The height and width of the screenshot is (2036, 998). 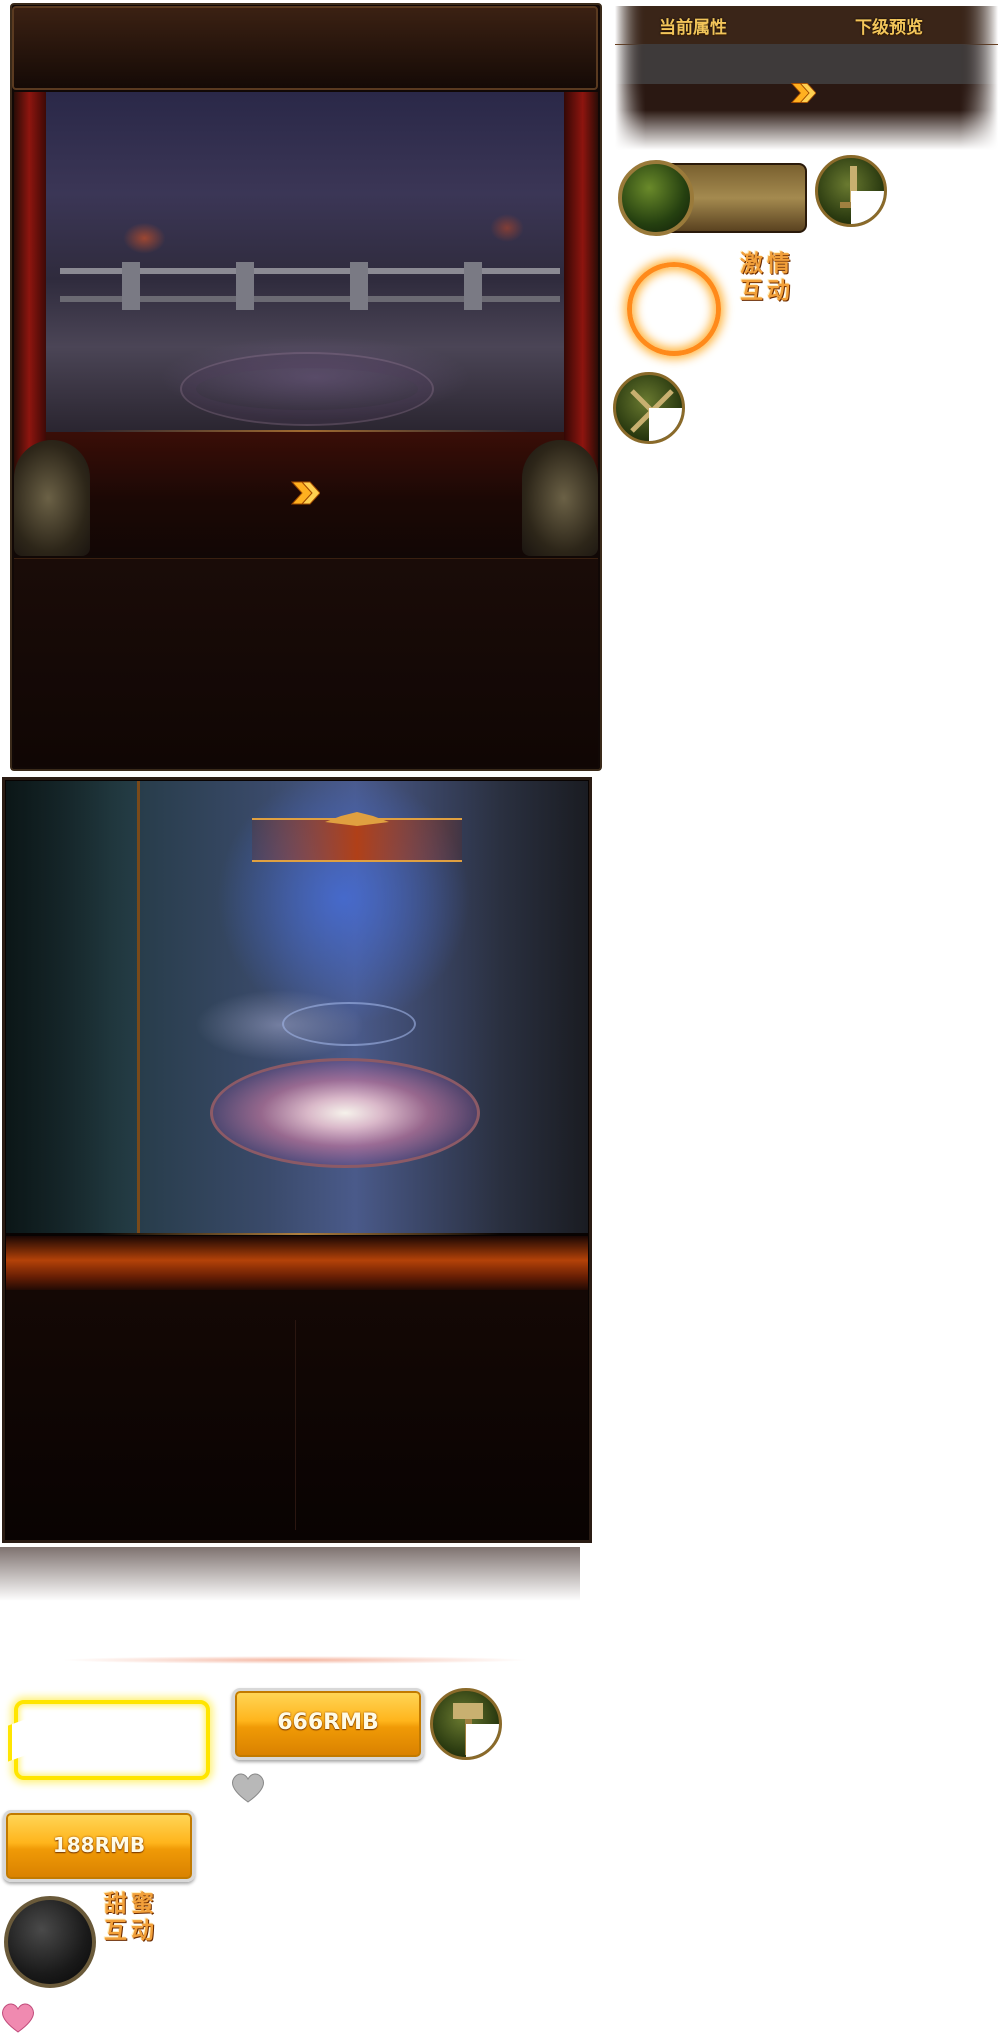 What do you see at coordinates (349, 1024) in the screenshot?
I see `upper-rune-circle` at bounding box center [349, 1024].